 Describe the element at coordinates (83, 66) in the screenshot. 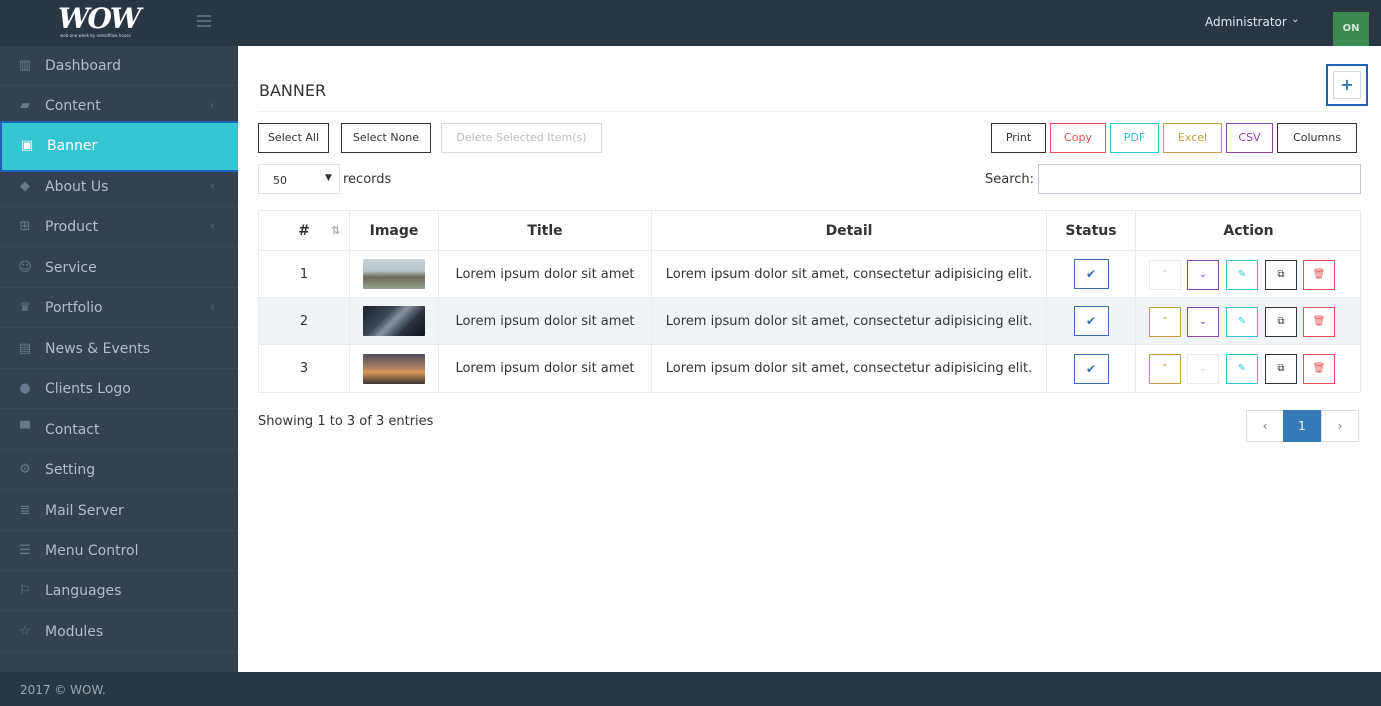

I see `sidebar-item-label: Dashboard` at that location.